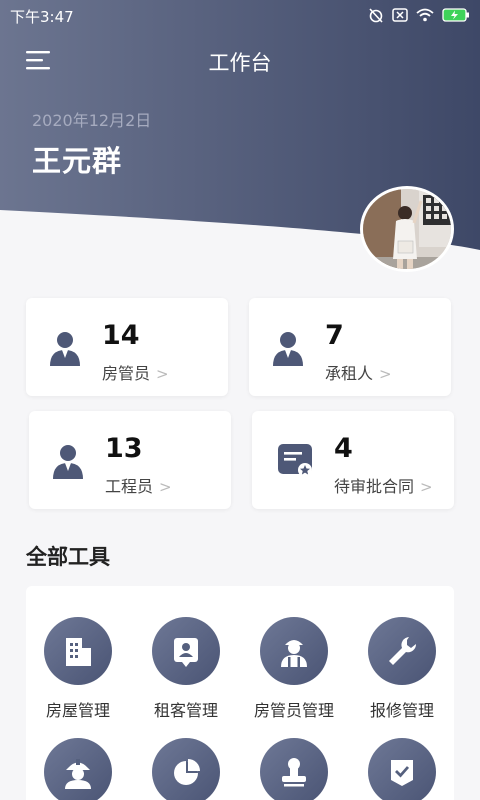  I want to click on stat-value: 13, so click(124, 448).